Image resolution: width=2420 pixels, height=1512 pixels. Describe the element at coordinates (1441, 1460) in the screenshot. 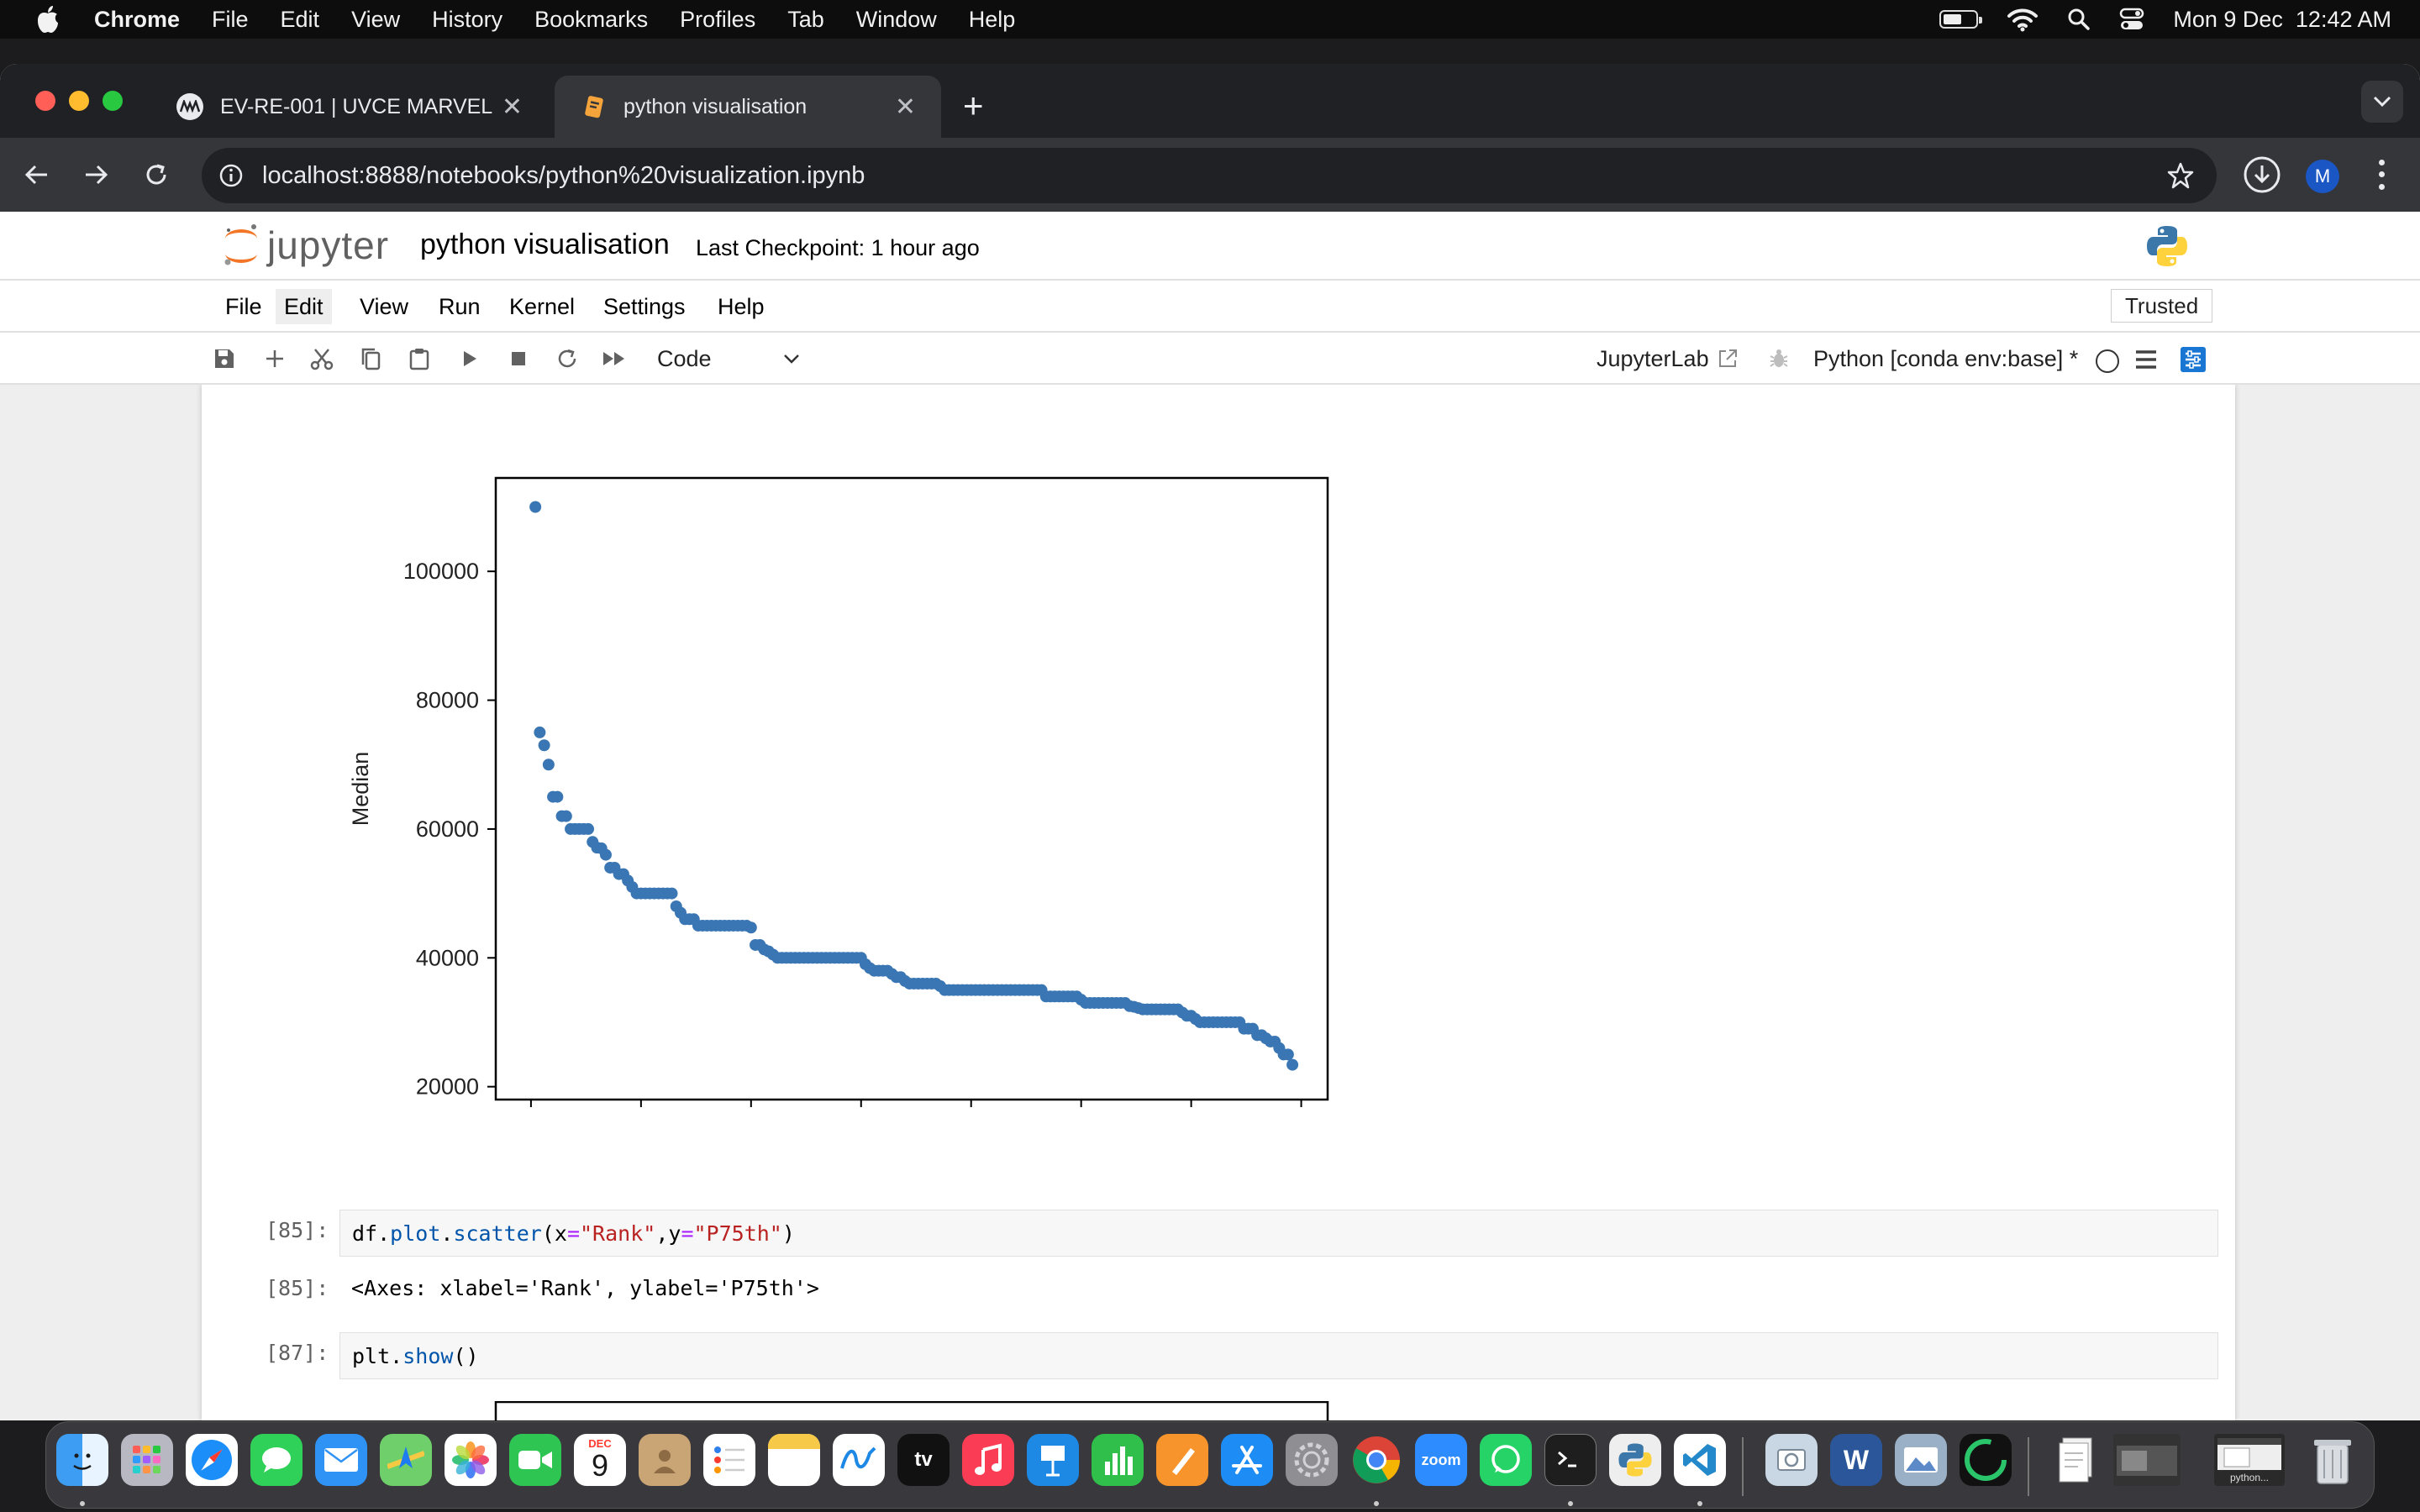

I see `zoom-icon: zoom` at that location.